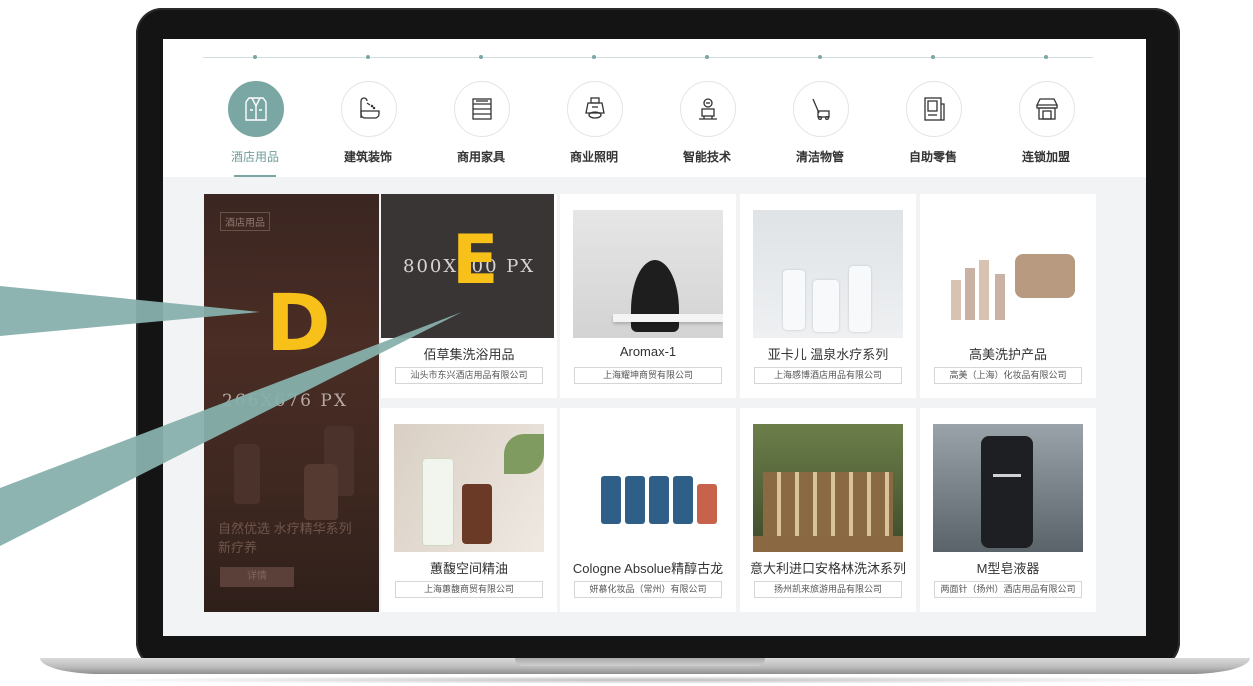  I want to click on pointer-d, so click(130, 311).